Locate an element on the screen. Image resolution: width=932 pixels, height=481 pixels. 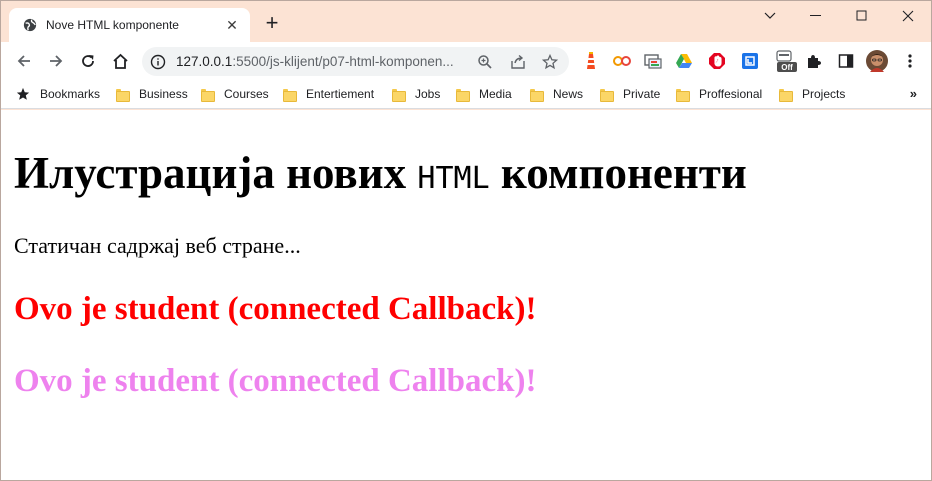
bookmark-folder: Business is located at coordinates (152, 94).